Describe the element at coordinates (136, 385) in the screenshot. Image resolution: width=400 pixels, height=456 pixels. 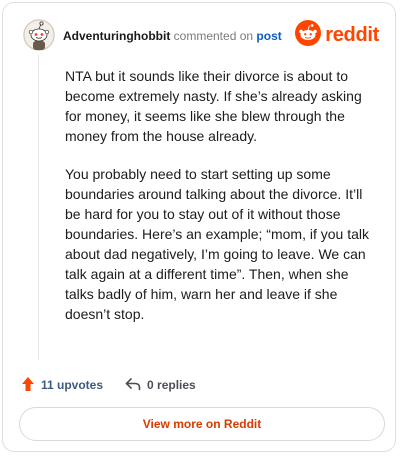
I see `reply-arrow-icon` at that location.